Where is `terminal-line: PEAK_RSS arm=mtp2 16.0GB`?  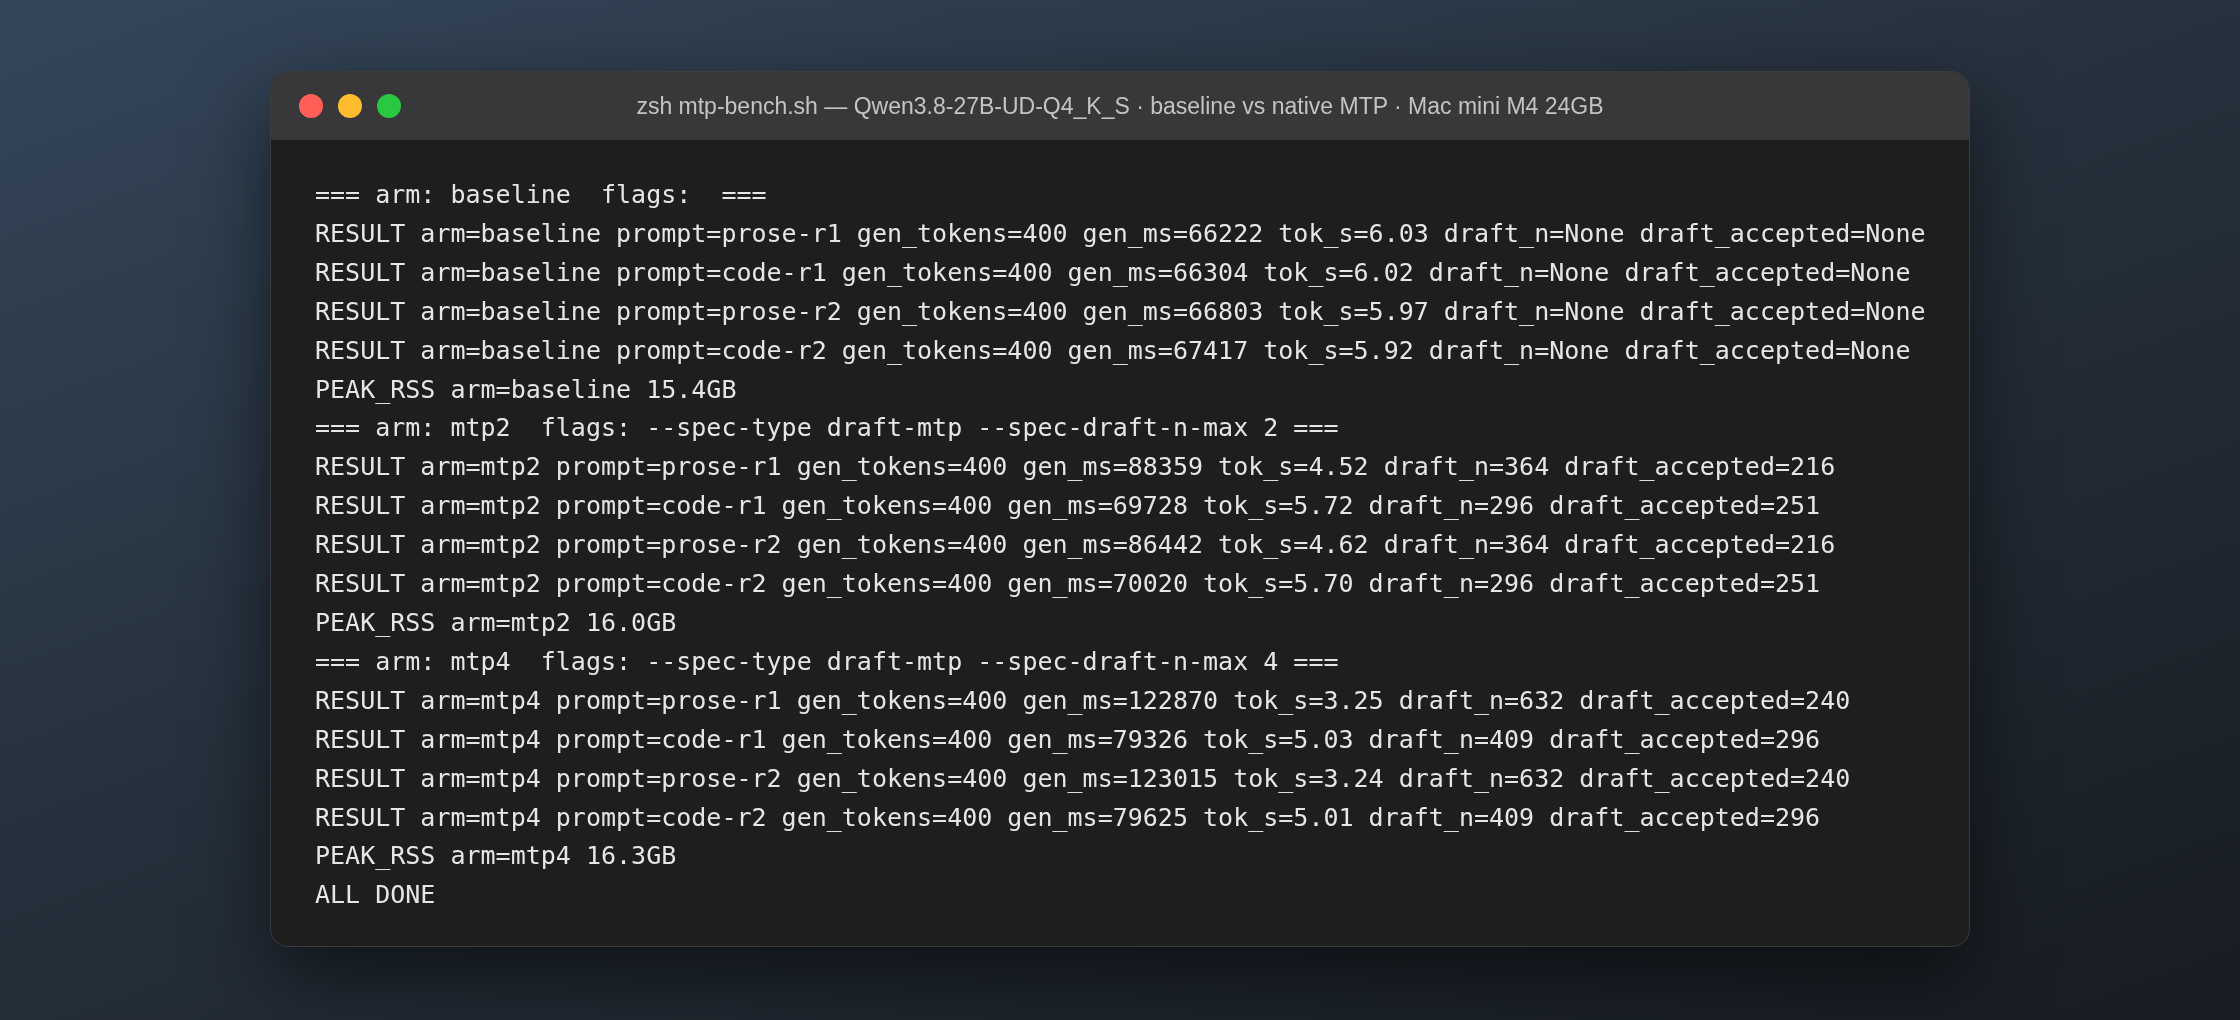 terminal-line: PEAK_RSS arm=mtp2 16.0GB is located at coordinates (496, 622).